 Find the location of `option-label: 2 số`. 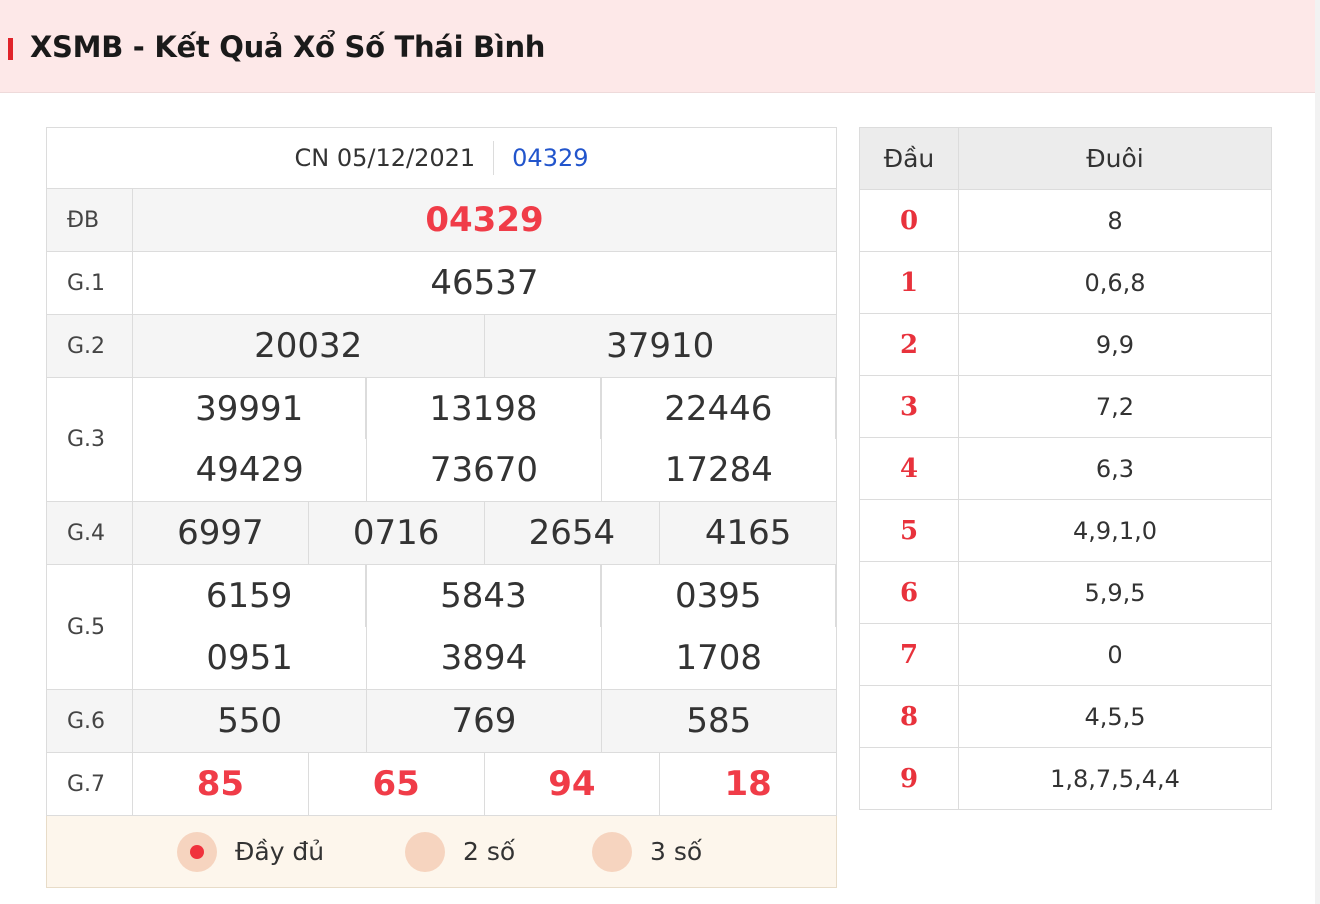

option-label: 2 số is located at coordinates (489, 851).